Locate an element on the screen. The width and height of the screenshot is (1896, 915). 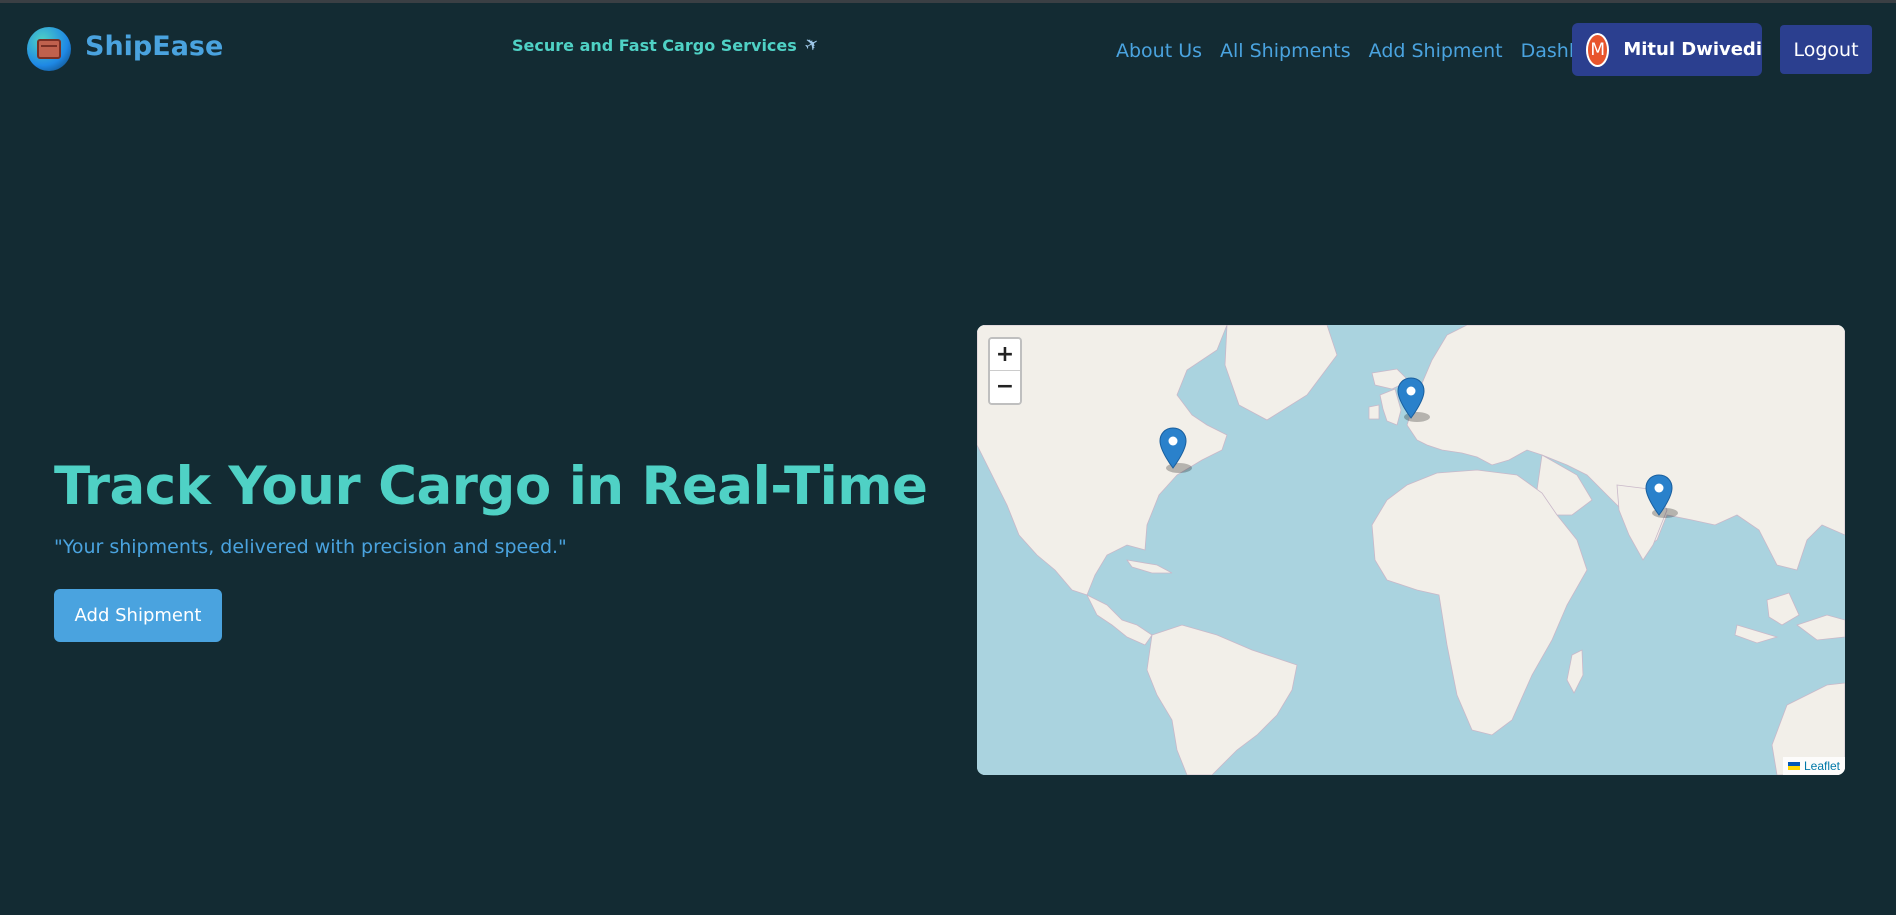
user-profile-button: M Mitul Dwivedi is located at coordinates (1667, 49).